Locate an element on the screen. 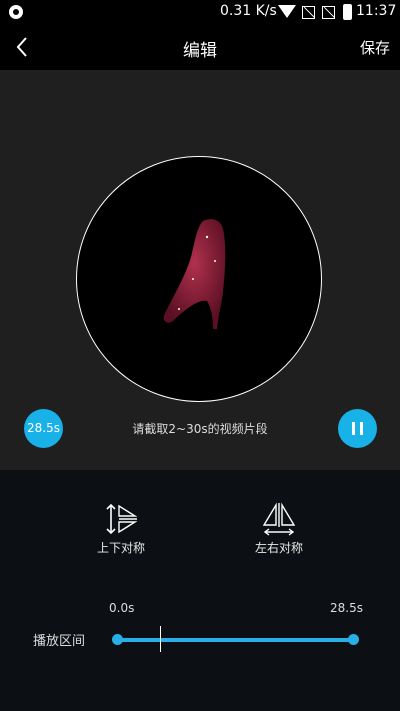 This screenshot has width=400, height=711. clock: 11:37 is located at coordinates (376, 11).